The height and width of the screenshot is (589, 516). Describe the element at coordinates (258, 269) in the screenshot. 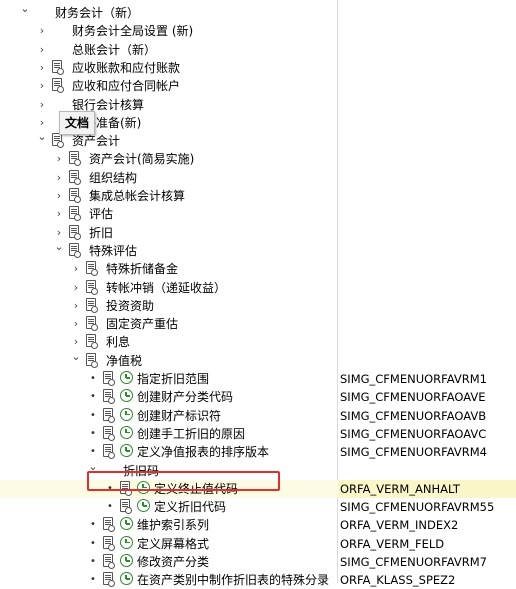

I see `tree-row: › 特殊折储备金` at that location.